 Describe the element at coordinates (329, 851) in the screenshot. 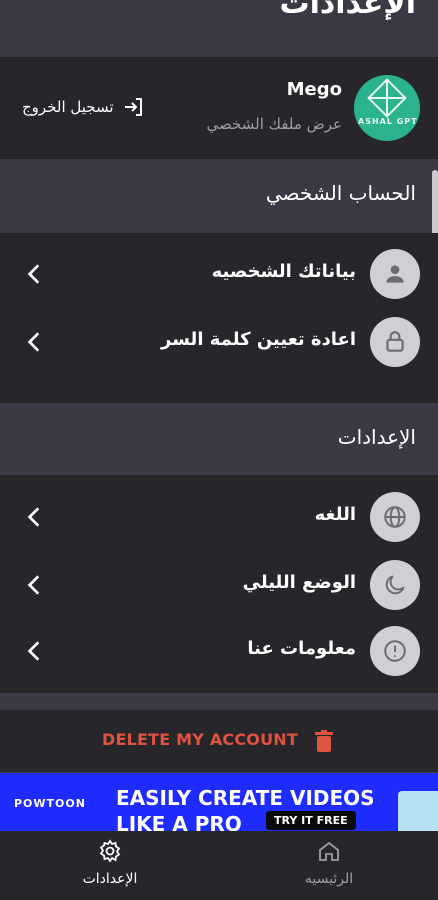

I see `home-icon` at that location.